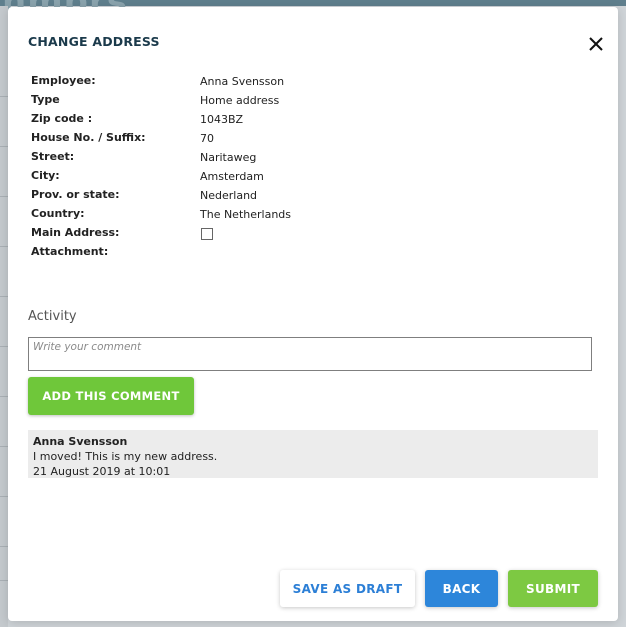 Image resolution: width=626 pixels, height=627 pixels. Describe the element at coordinates (52, 316) in the screenshot. I see `activity-heading: Activity` at that location.